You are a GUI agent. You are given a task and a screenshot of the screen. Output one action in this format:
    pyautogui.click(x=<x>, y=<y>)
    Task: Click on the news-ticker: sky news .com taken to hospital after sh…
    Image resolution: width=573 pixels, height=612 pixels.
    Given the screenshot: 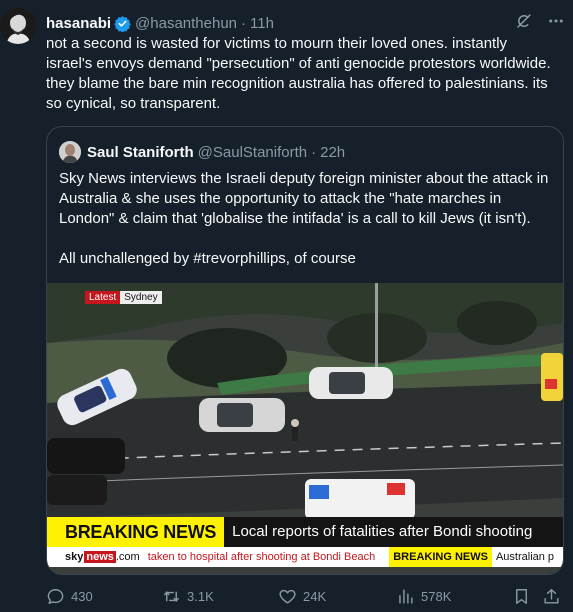 What is the action you would take?
    pyautogui.click(x=305, y=557)
    